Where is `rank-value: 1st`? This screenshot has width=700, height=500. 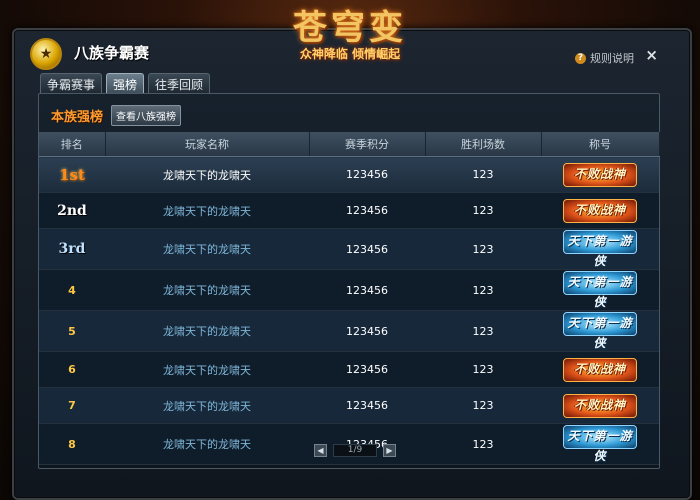 rank-value: 1st is located at coordinates (72, 174).